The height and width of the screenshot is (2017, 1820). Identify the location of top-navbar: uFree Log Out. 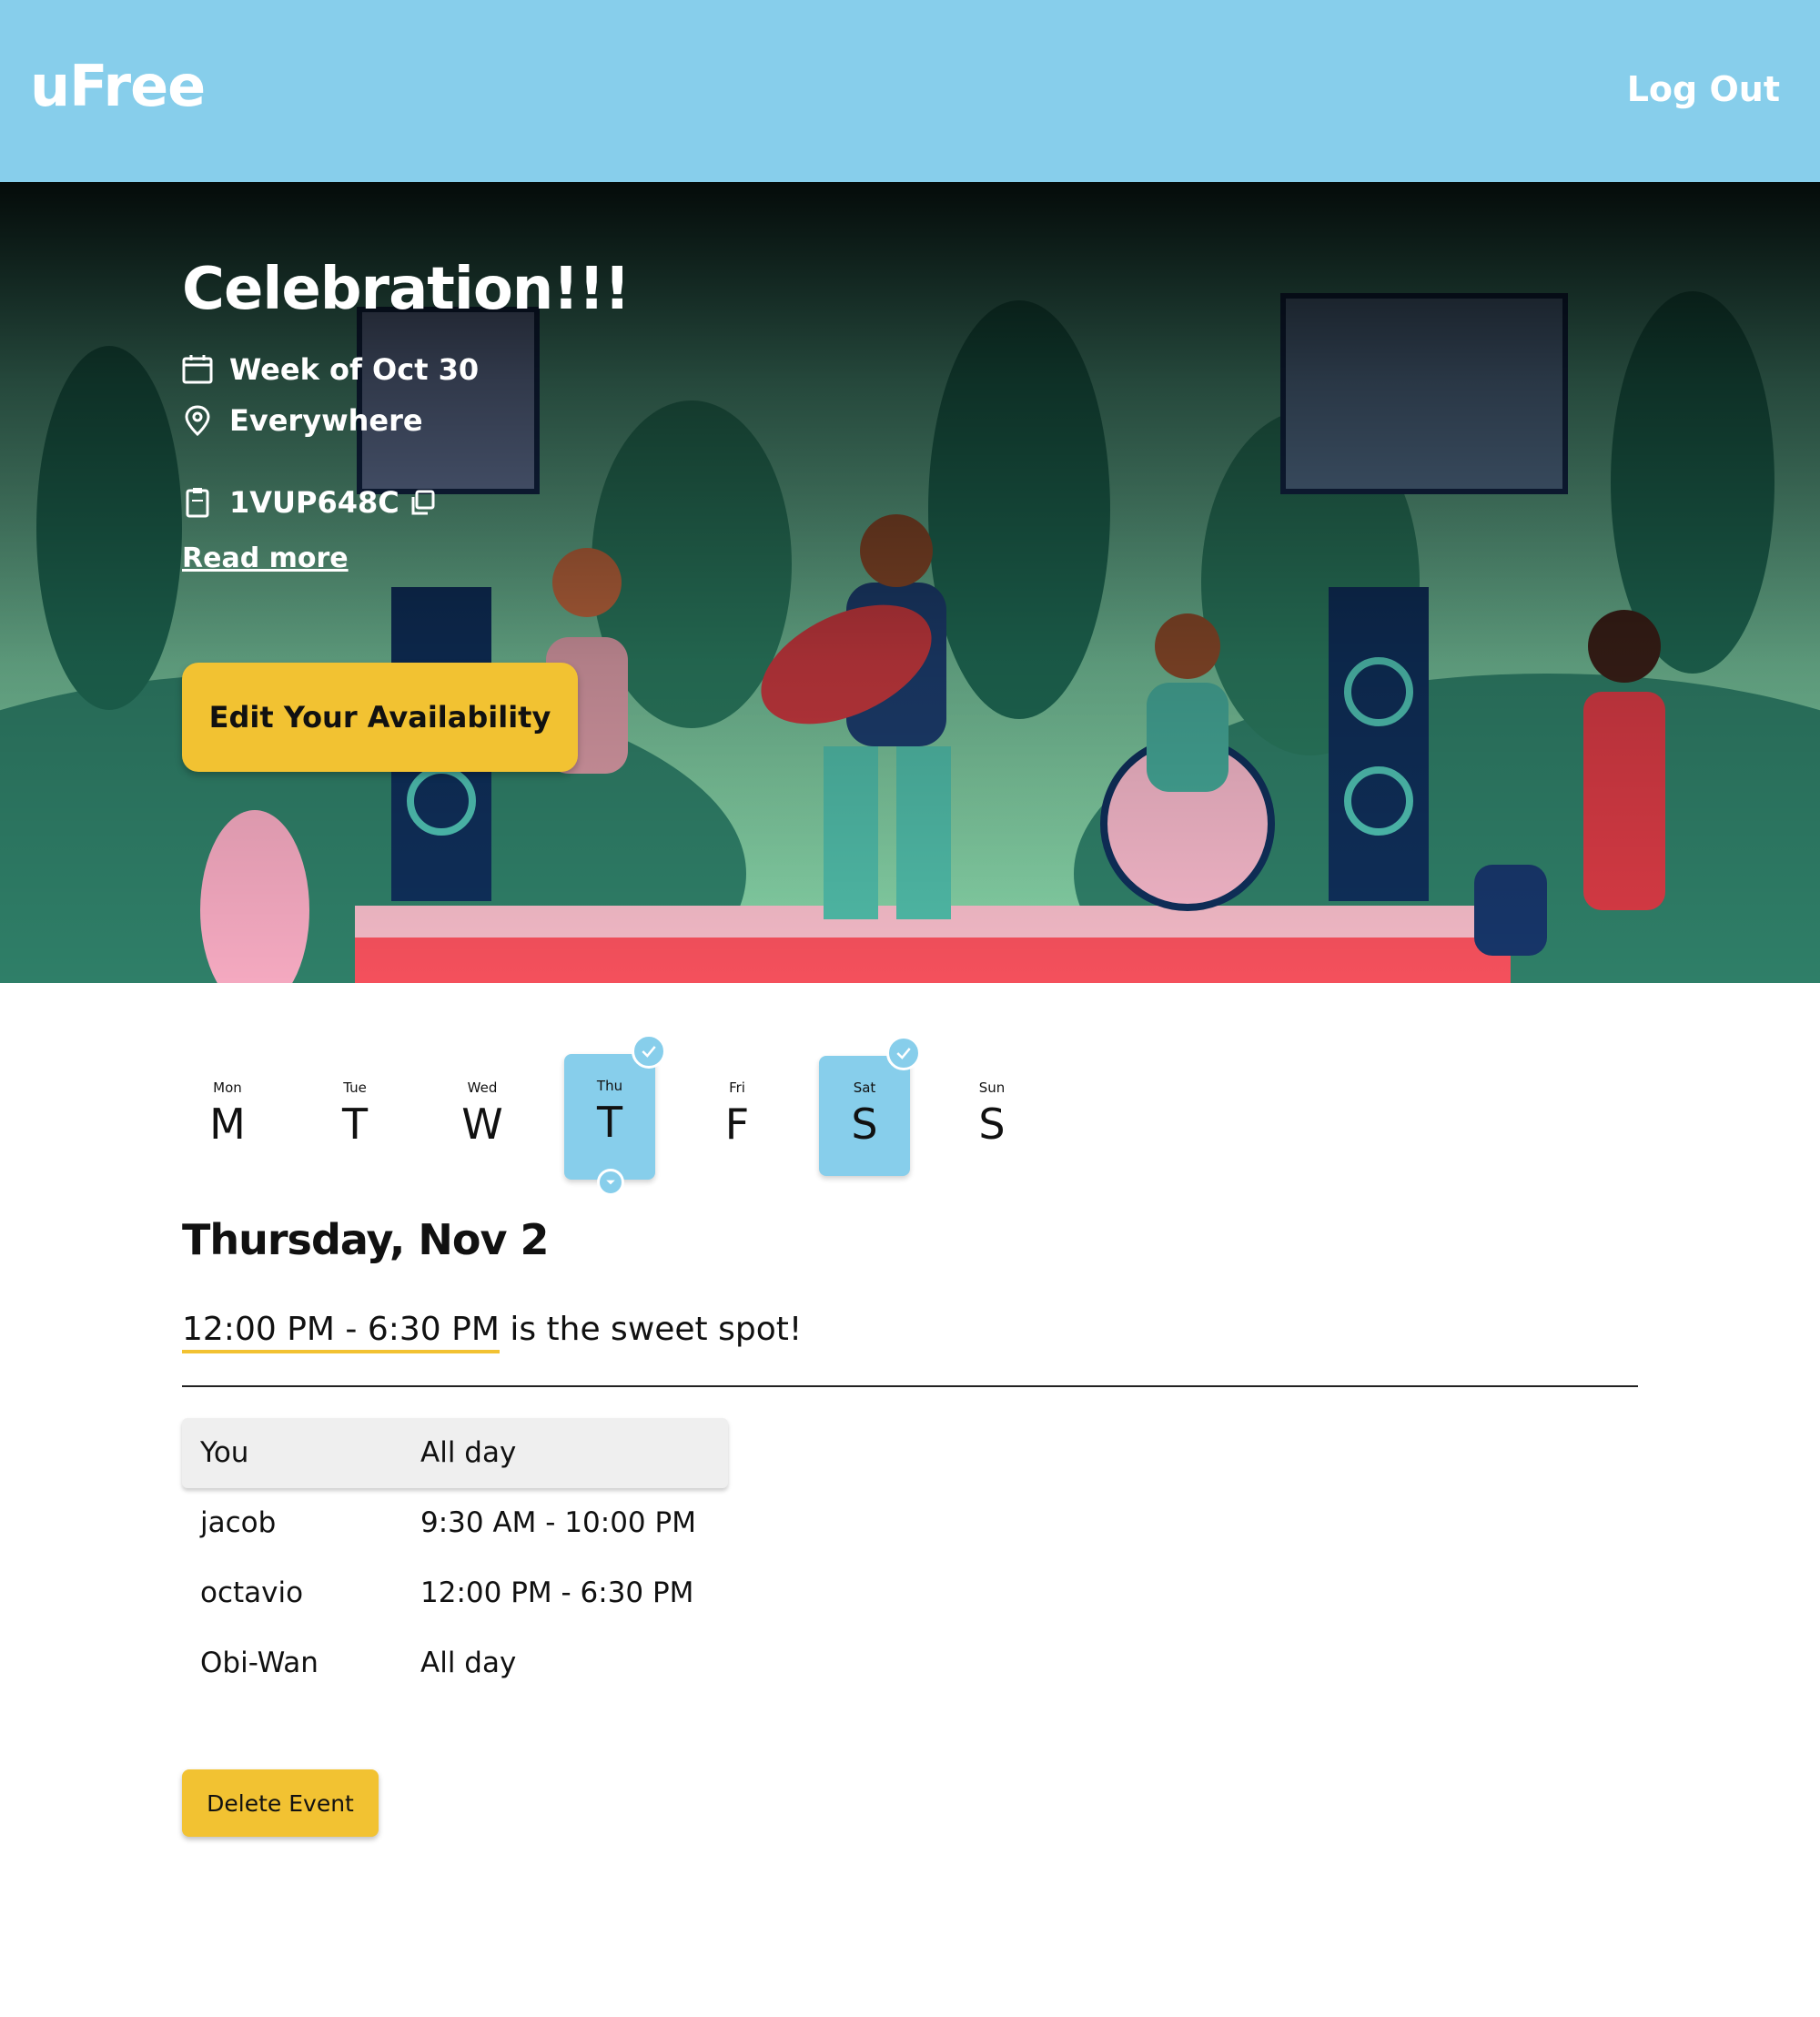
(910, 91).